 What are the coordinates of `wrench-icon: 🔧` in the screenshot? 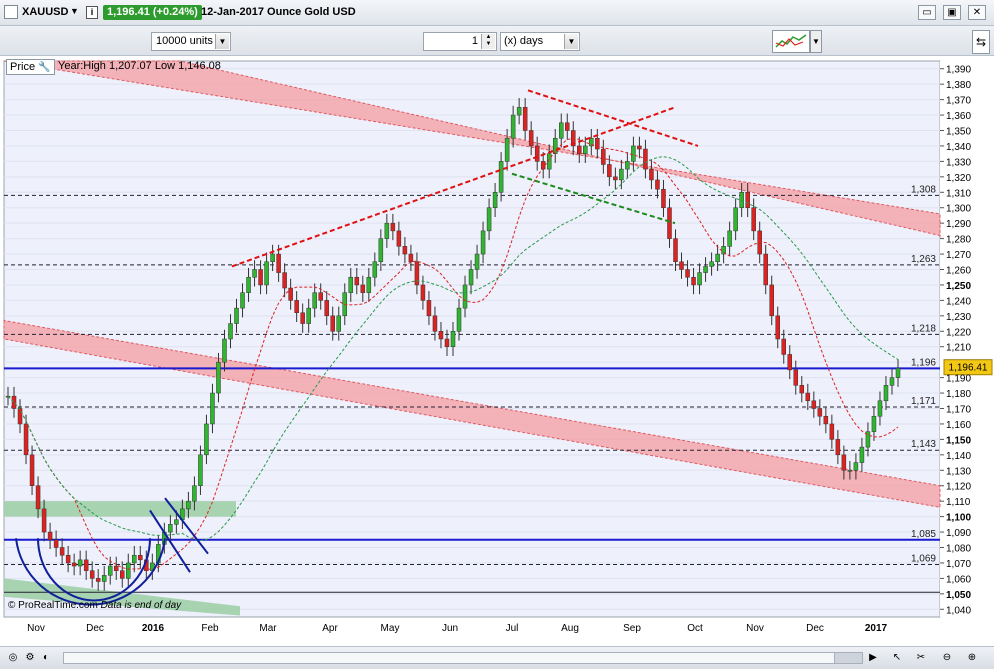 It's located at (44, 67).